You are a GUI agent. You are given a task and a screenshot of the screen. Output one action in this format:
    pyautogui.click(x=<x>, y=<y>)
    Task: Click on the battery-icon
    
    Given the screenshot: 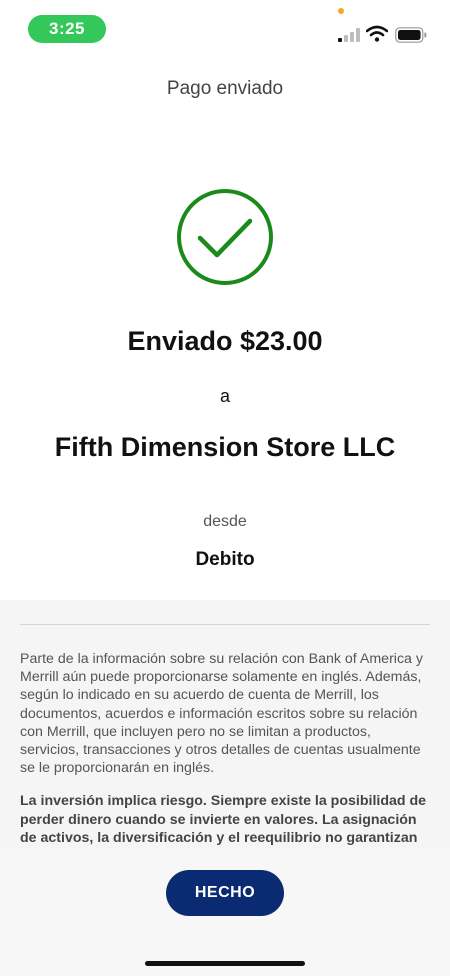 What is the action you would take?
    pyautogui.click(x=411, y=35)
    